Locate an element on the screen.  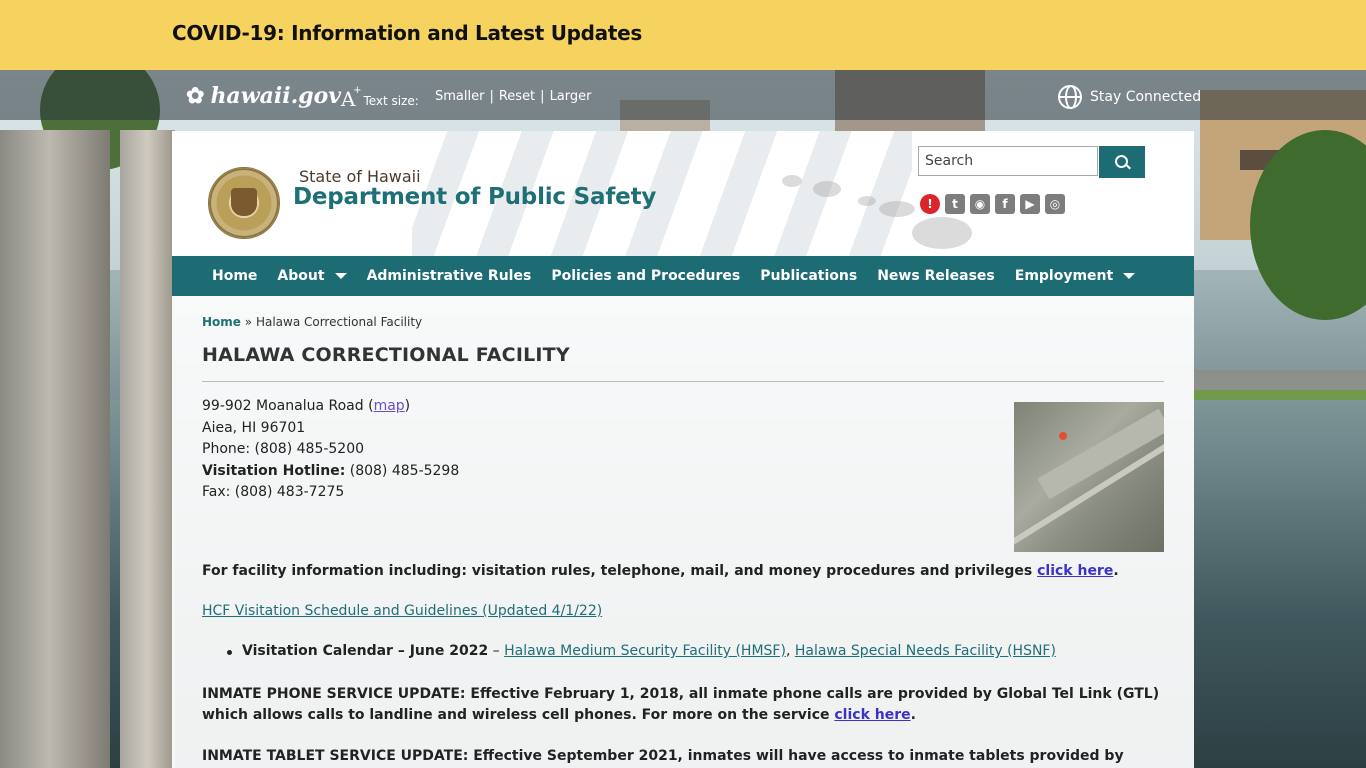
search-icon is located at coordinates (1121, 161).